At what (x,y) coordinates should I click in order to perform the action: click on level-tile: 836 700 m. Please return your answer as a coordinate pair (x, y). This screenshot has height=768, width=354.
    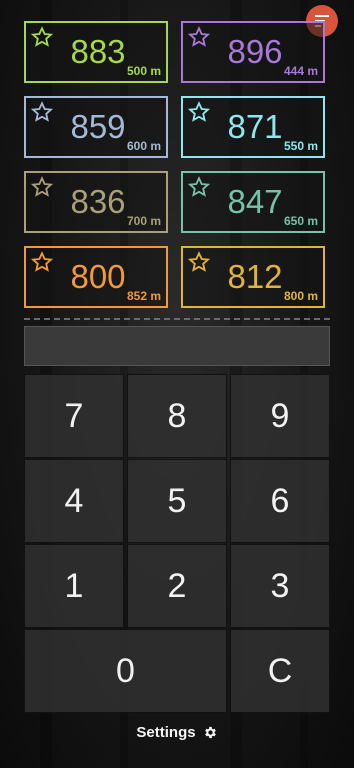
    Looking at the image, I should click on (96, 202).